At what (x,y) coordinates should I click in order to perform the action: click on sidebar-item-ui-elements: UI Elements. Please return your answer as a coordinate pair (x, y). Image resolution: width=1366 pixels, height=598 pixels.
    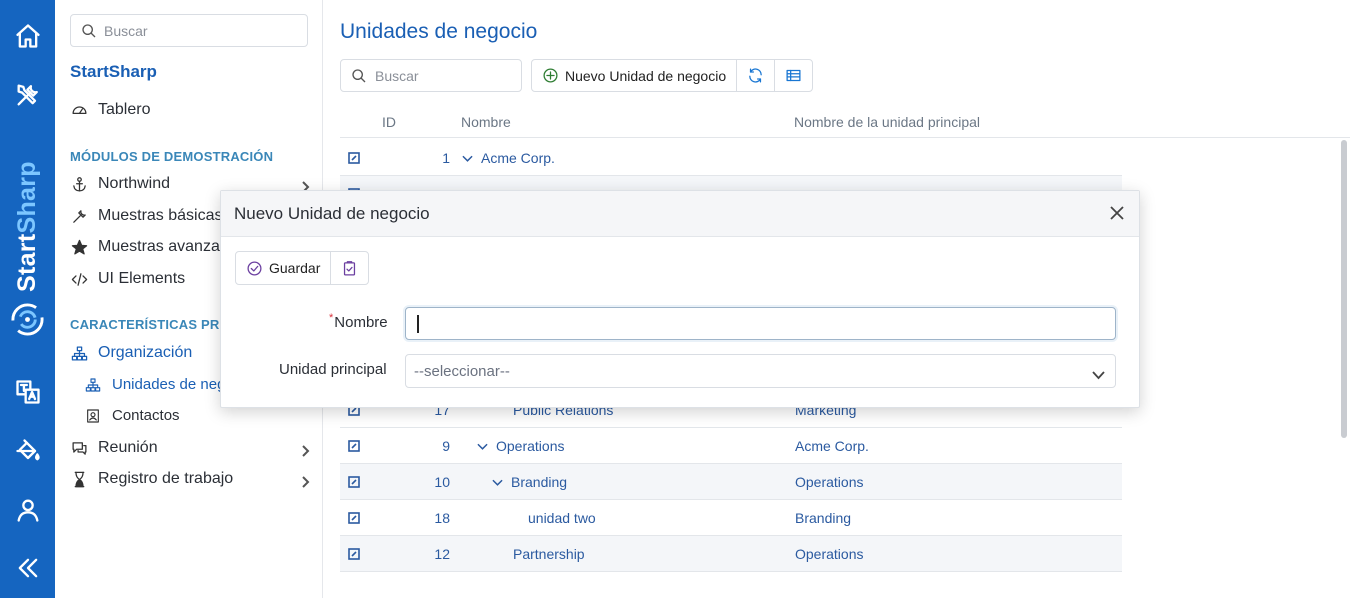
    Looking at the image, I should click on (127, 279).